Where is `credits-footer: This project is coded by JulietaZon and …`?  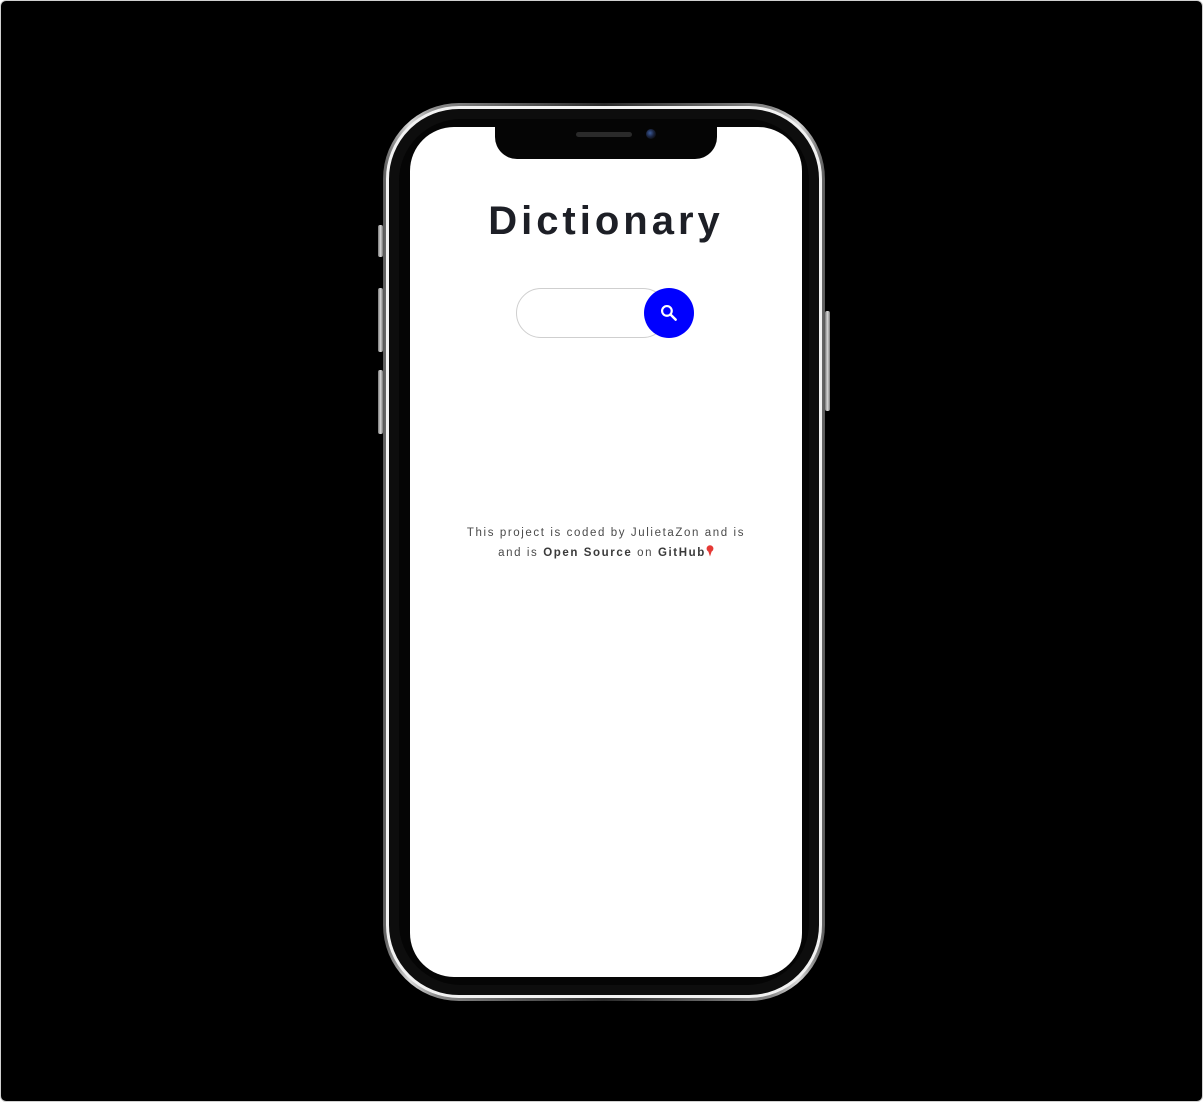 credits-footer: This project is coded by JulietaZon and … is located at coordinates (606, 543).